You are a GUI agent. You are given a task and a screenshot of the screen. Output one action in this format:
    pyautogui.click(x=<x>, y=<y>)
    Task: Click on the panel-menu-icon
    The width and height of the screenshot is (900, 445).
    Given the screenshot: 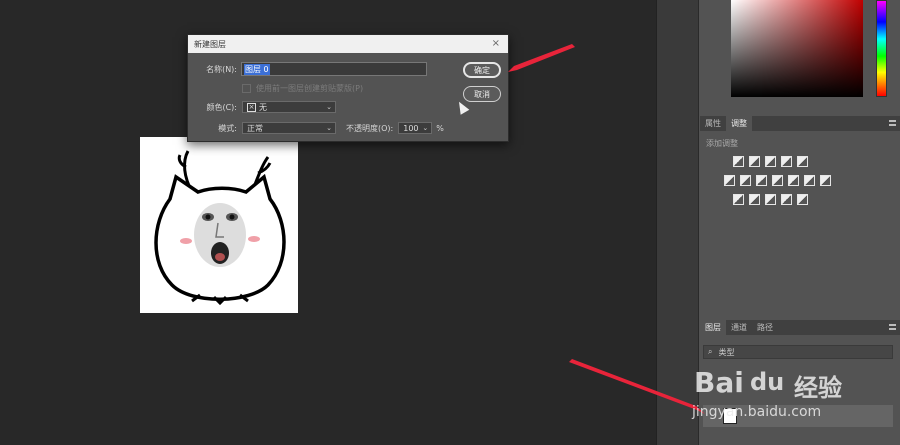 What is the action you would take?
    pyautogui.click(x=892, y=123)
    